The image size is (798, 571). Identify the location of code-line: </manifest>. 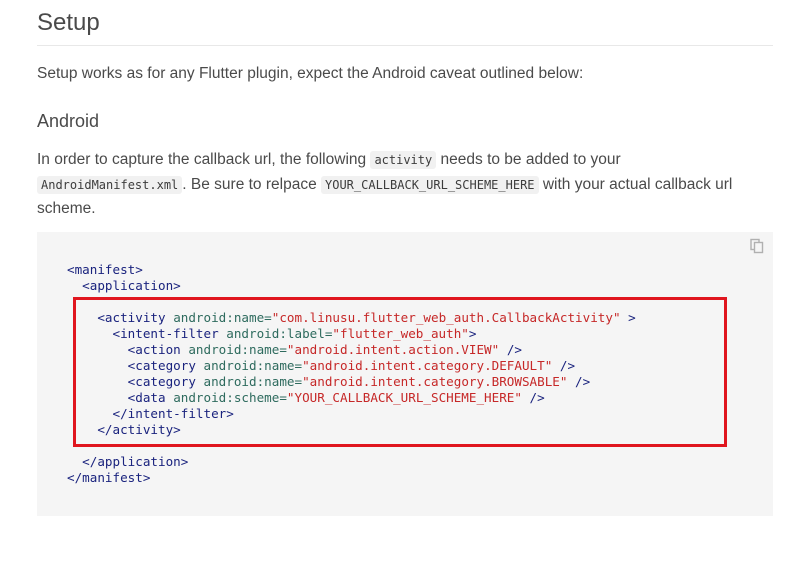
(109, 477).